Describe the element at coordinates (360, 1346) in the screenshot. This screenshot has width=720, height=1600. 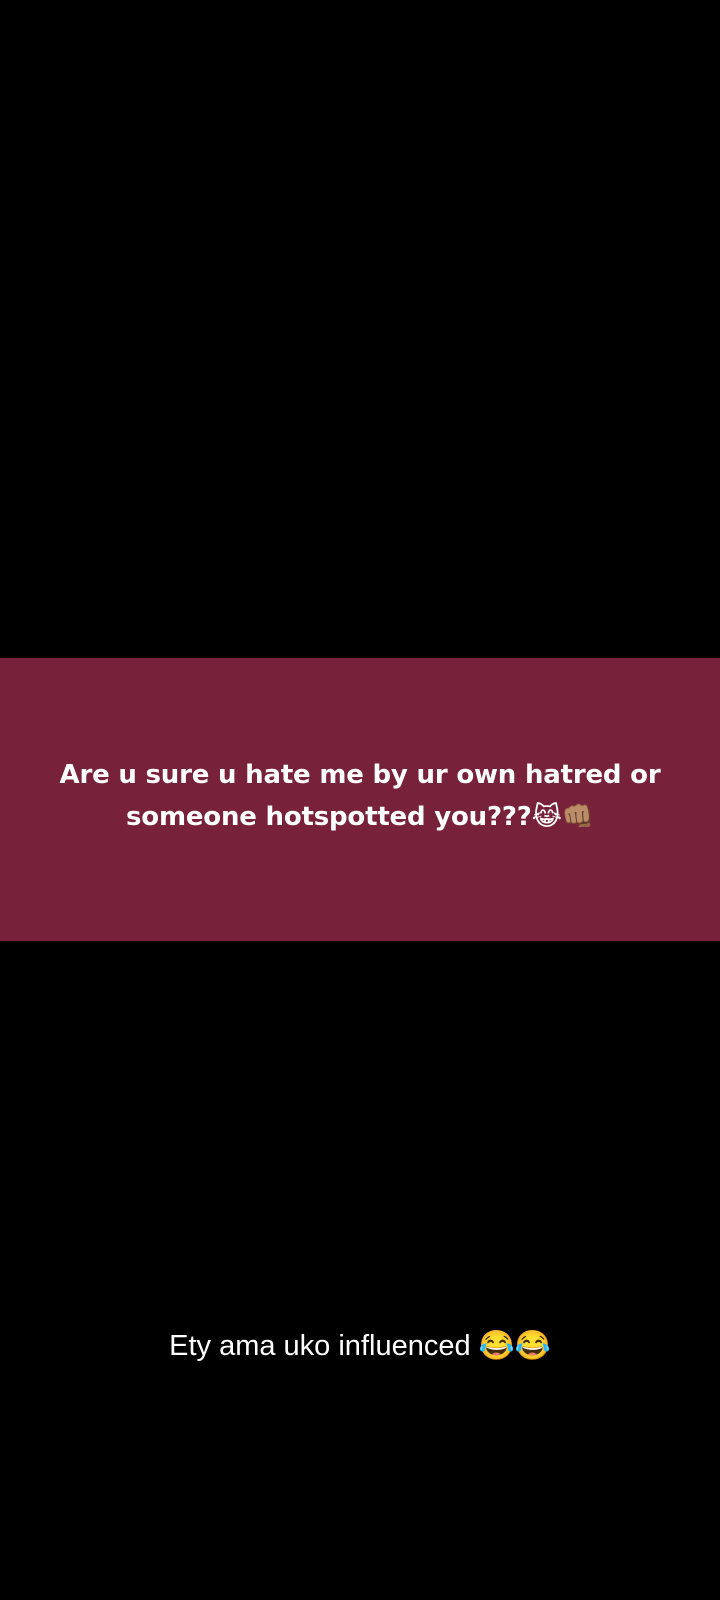
I see `status-caption: Ety ama uko influenced 😂😂` at that location.